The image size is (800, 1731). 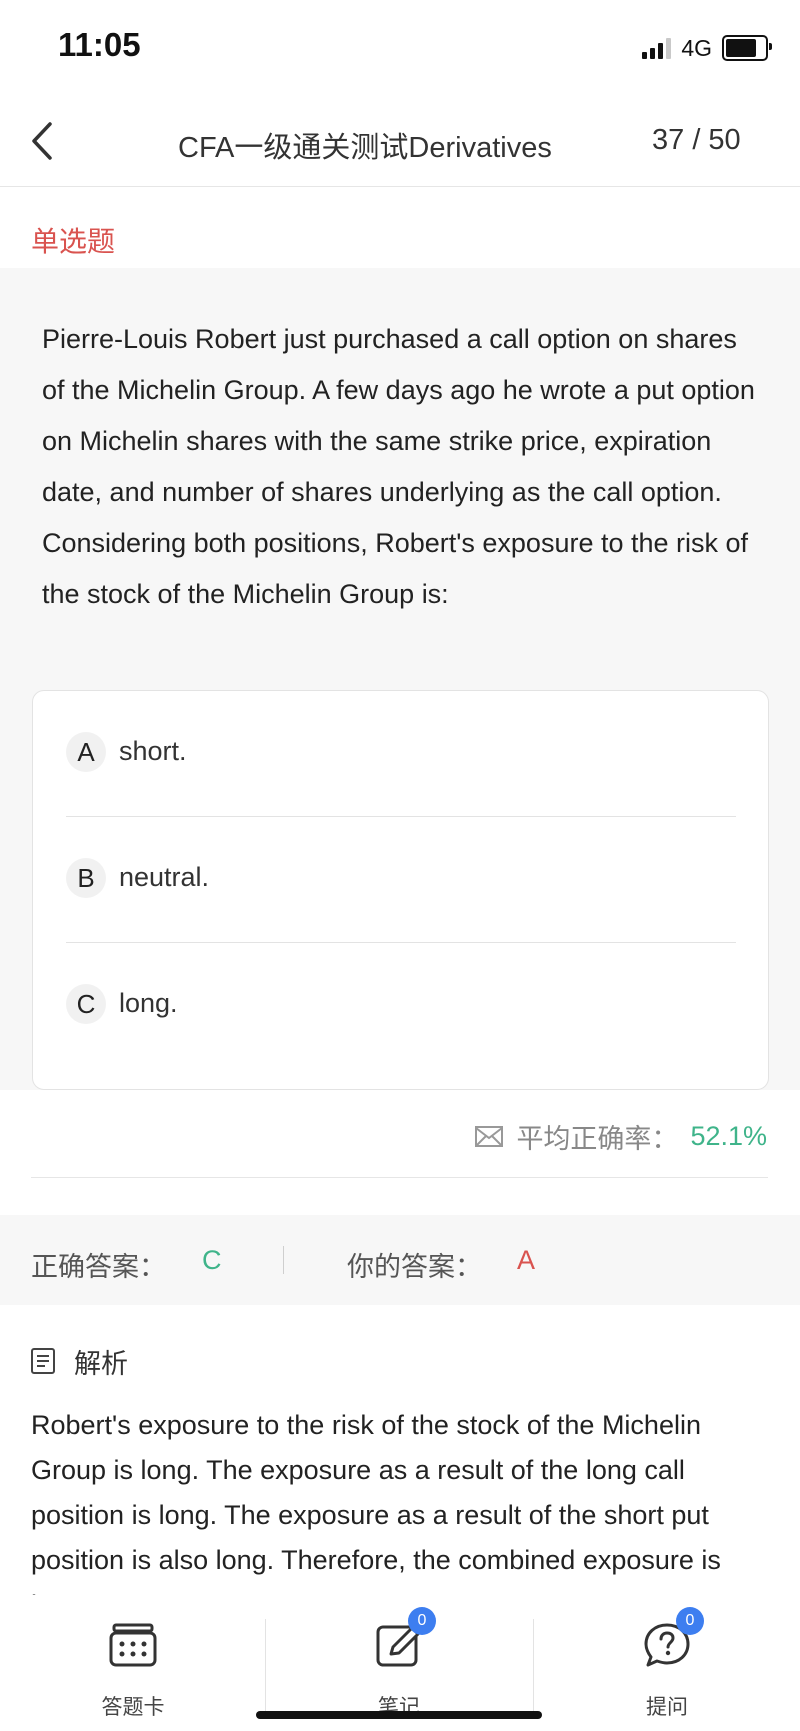 What do you see at coordinates (696, 140) in the screenshot?
I see `question-progress: 37 / 50` at bounding box center [696, 140].